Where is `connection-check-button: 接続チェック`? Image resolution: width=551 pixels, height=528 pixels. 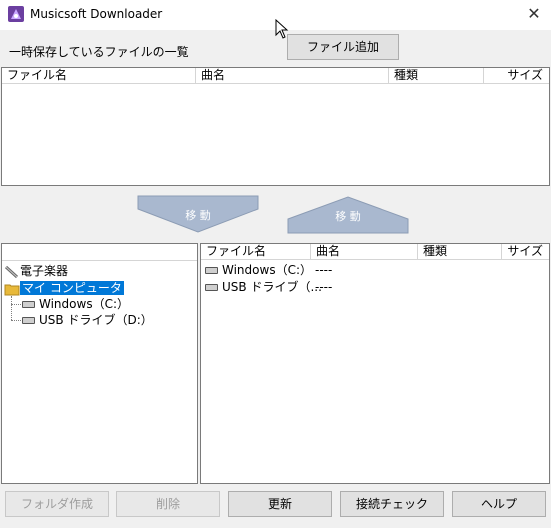
connection-check-button: 接続チェック is located at coordinates (392, 504).